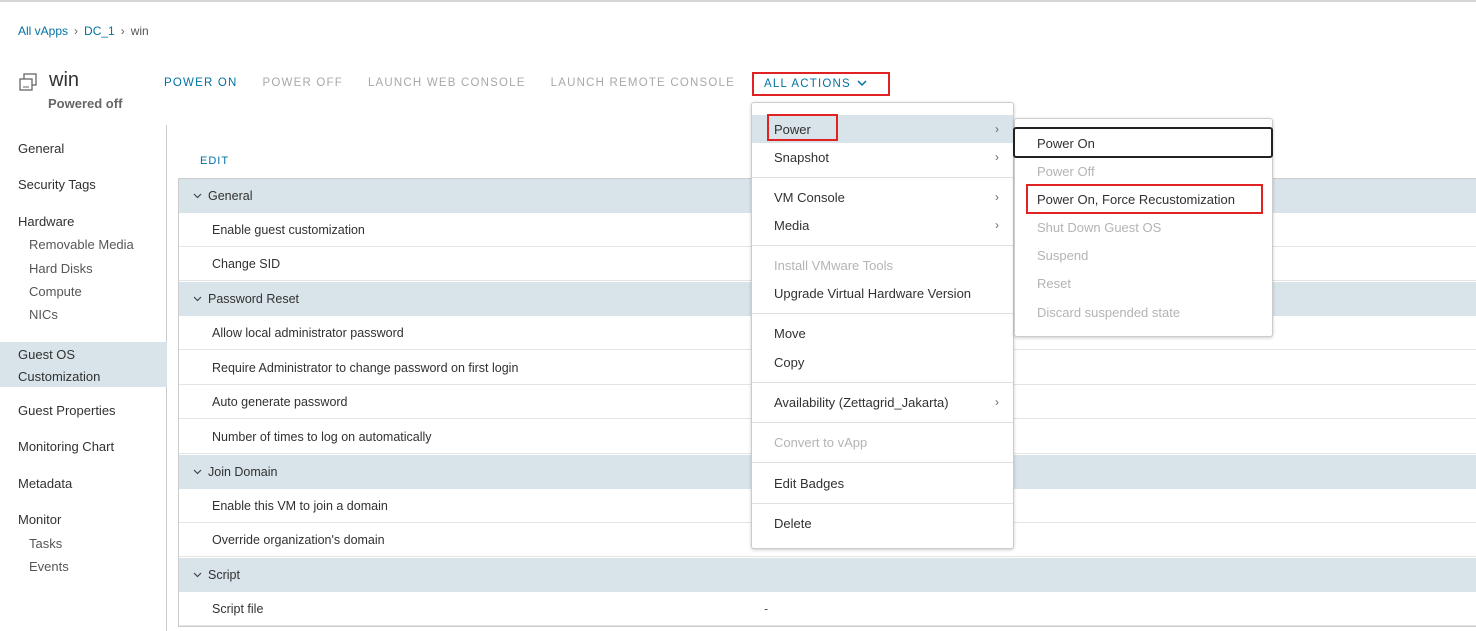  Describe the element at coordinates (83, 410) in the screenshot. I see `sidebar-item-guest-properties: Guest Properties` at that location.